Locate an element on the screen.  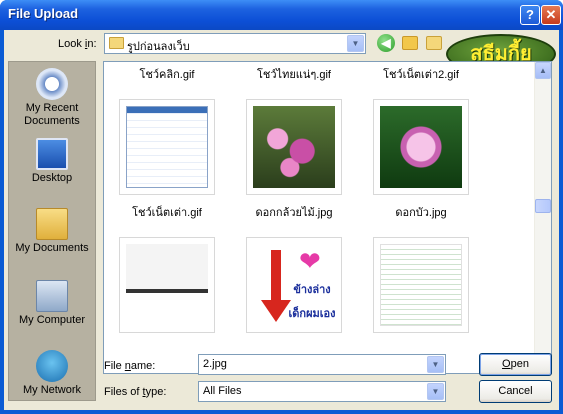
cancel-button: Cancel is located at coordinates (515, 391).